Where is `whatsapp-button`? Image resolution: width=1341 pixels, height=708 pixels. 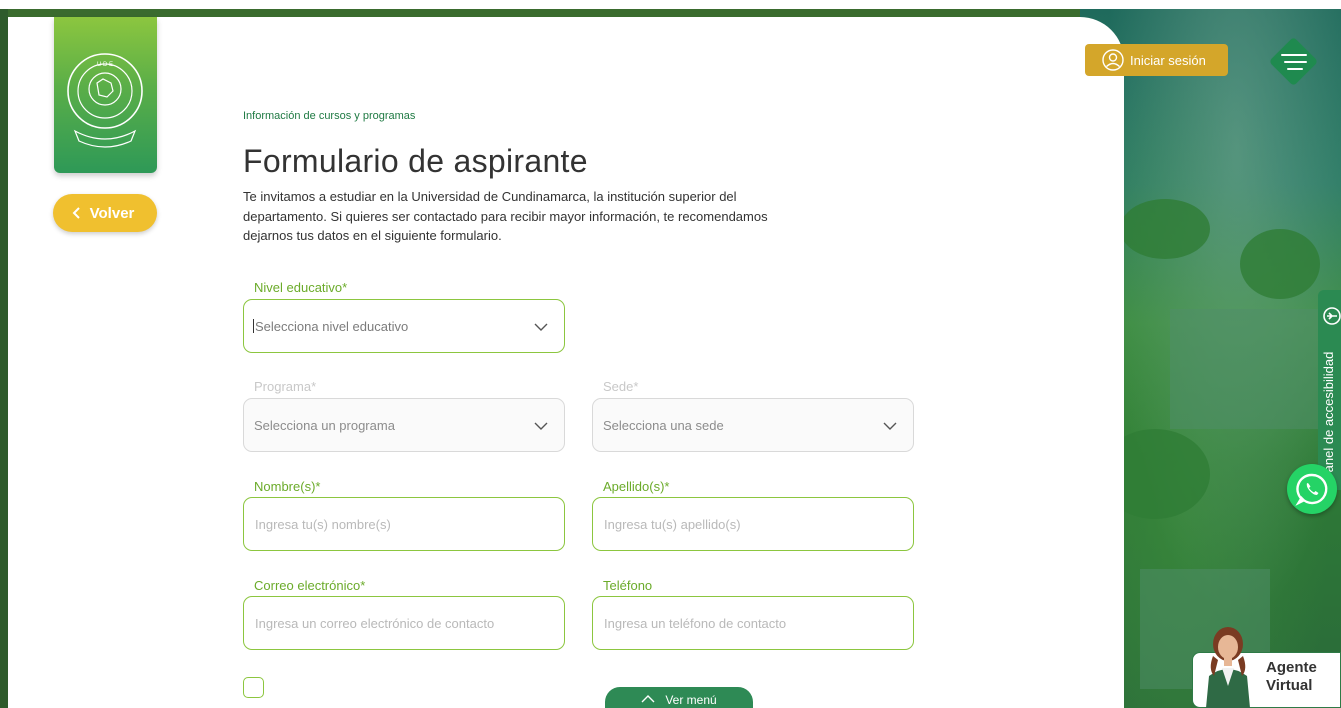
whatsapp-button is located at coordinates (1312, 489).